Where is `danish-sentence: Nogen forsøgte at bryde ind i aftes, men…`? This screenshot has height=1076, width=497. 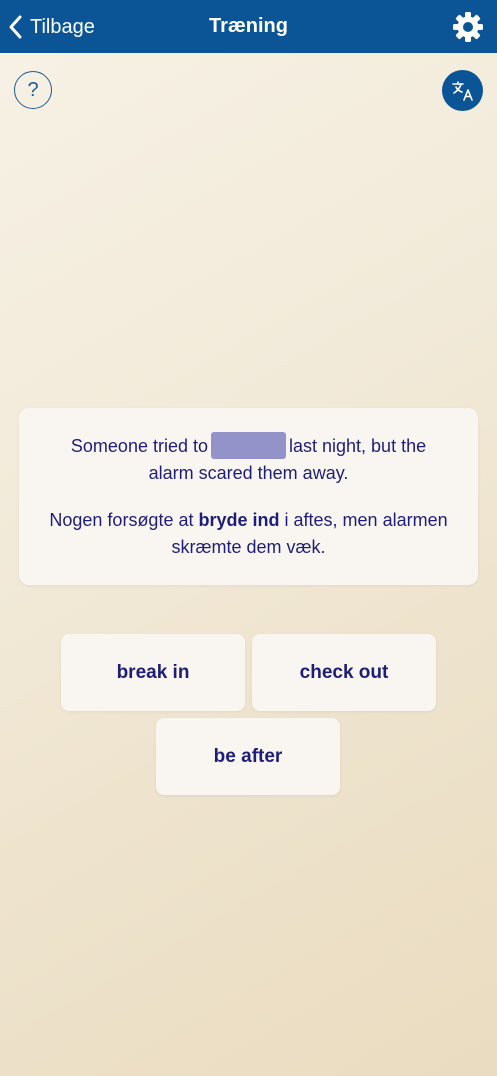
danish-sentence: Nogen forsøgte at bryde ind i aftes, men… is located at coordinates (248, 534).